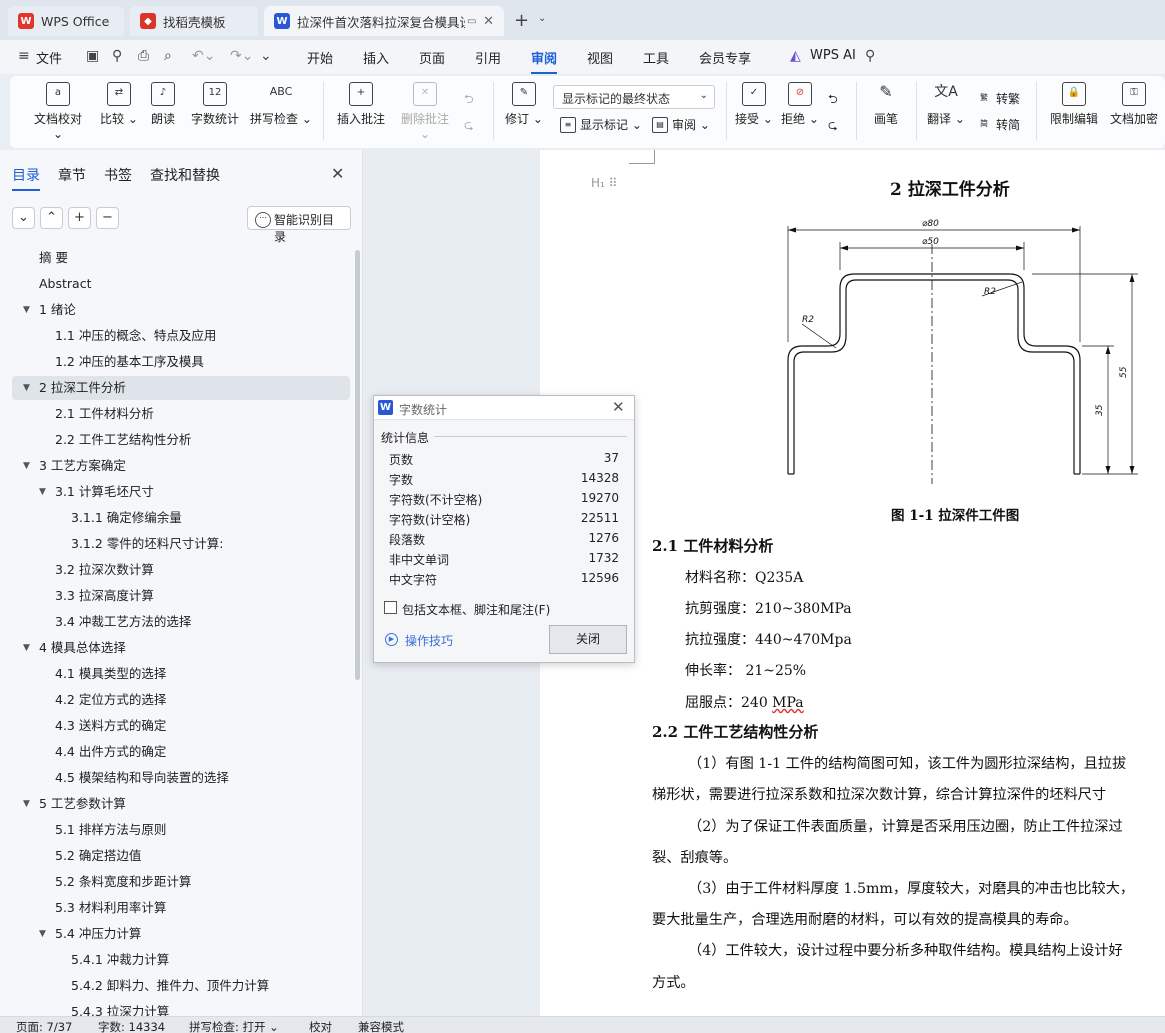  What do you see at coordinates (79, 218) in the screenshot?
I see `add-heading-button: +` at bounding box center [79, 218].